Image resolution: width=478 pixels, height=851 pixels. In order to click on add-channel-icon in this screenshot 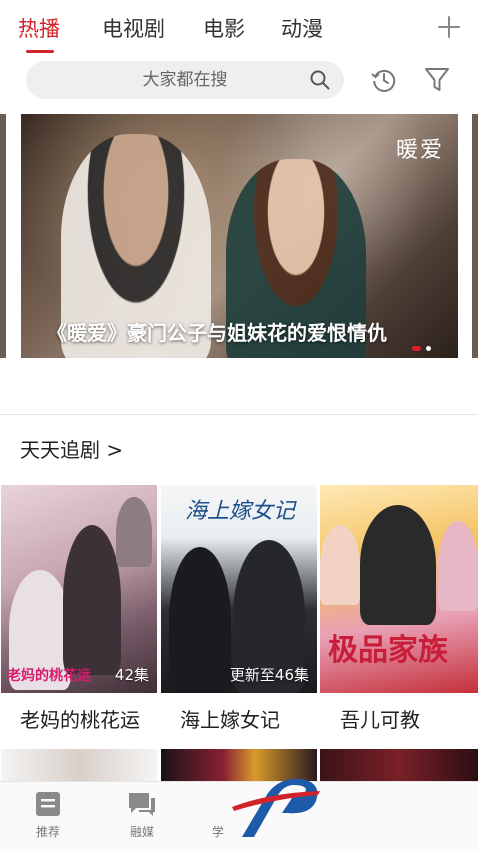, I will do `click(449, 27)`.